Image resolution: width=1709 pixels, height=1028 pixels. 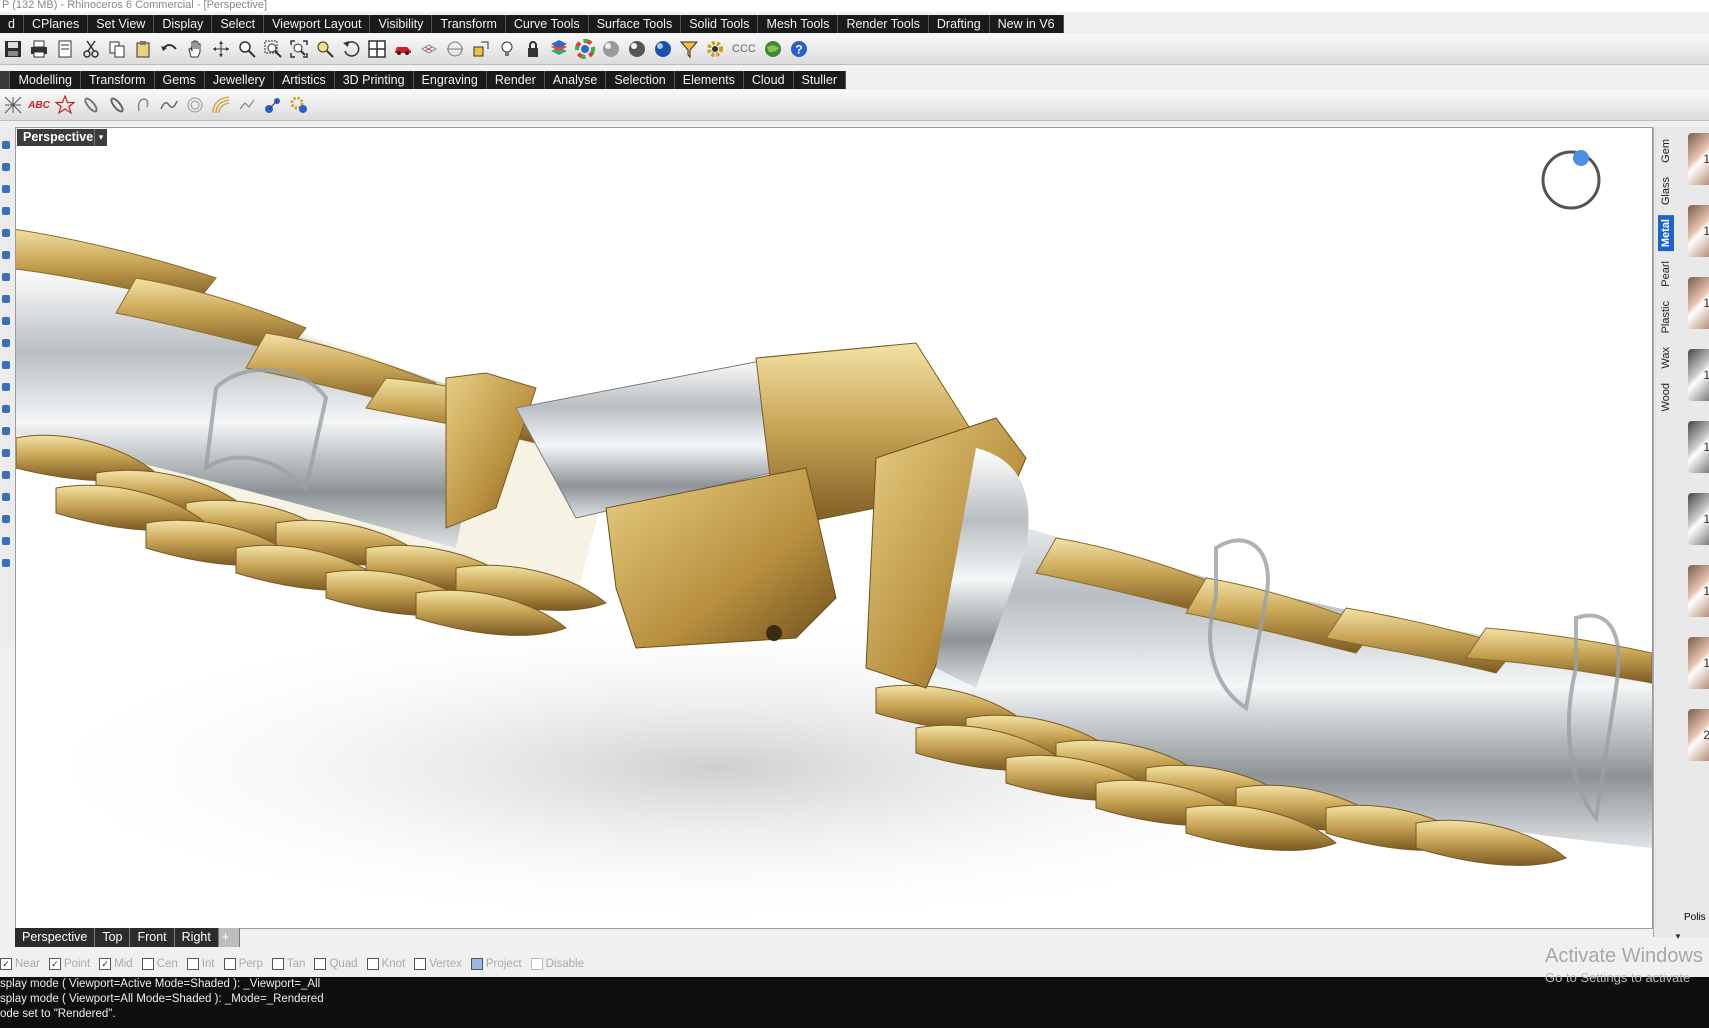 I want to click on rope-icon, so click(x=221, y=105).